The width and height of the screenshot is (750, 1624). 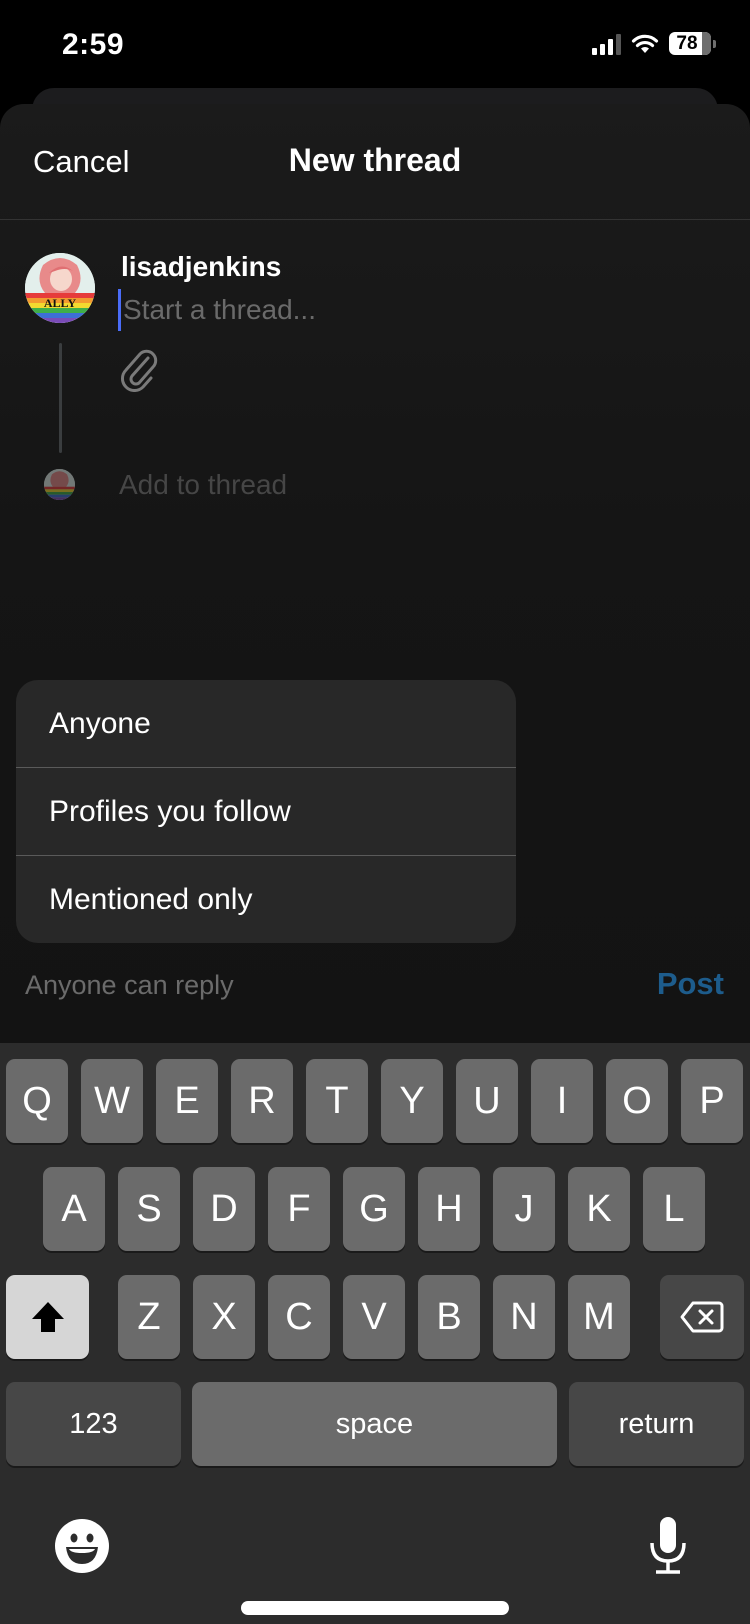 What do you see at coordinates (408, 310) in the screenshot?
I see `thread-text-input` at bounding box center [408, 310].